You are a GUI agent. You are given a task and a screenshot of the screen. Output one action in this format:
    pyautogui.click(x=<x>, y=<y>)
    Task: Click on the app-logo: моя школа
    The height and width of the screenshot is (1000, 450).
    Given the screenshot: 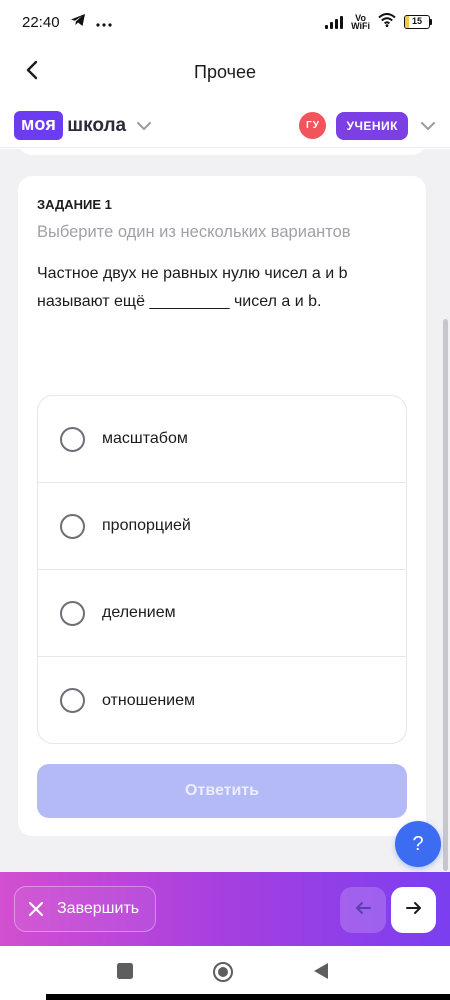 What is the action you would take?
    pyautogui.click(x=83, y=125)
    